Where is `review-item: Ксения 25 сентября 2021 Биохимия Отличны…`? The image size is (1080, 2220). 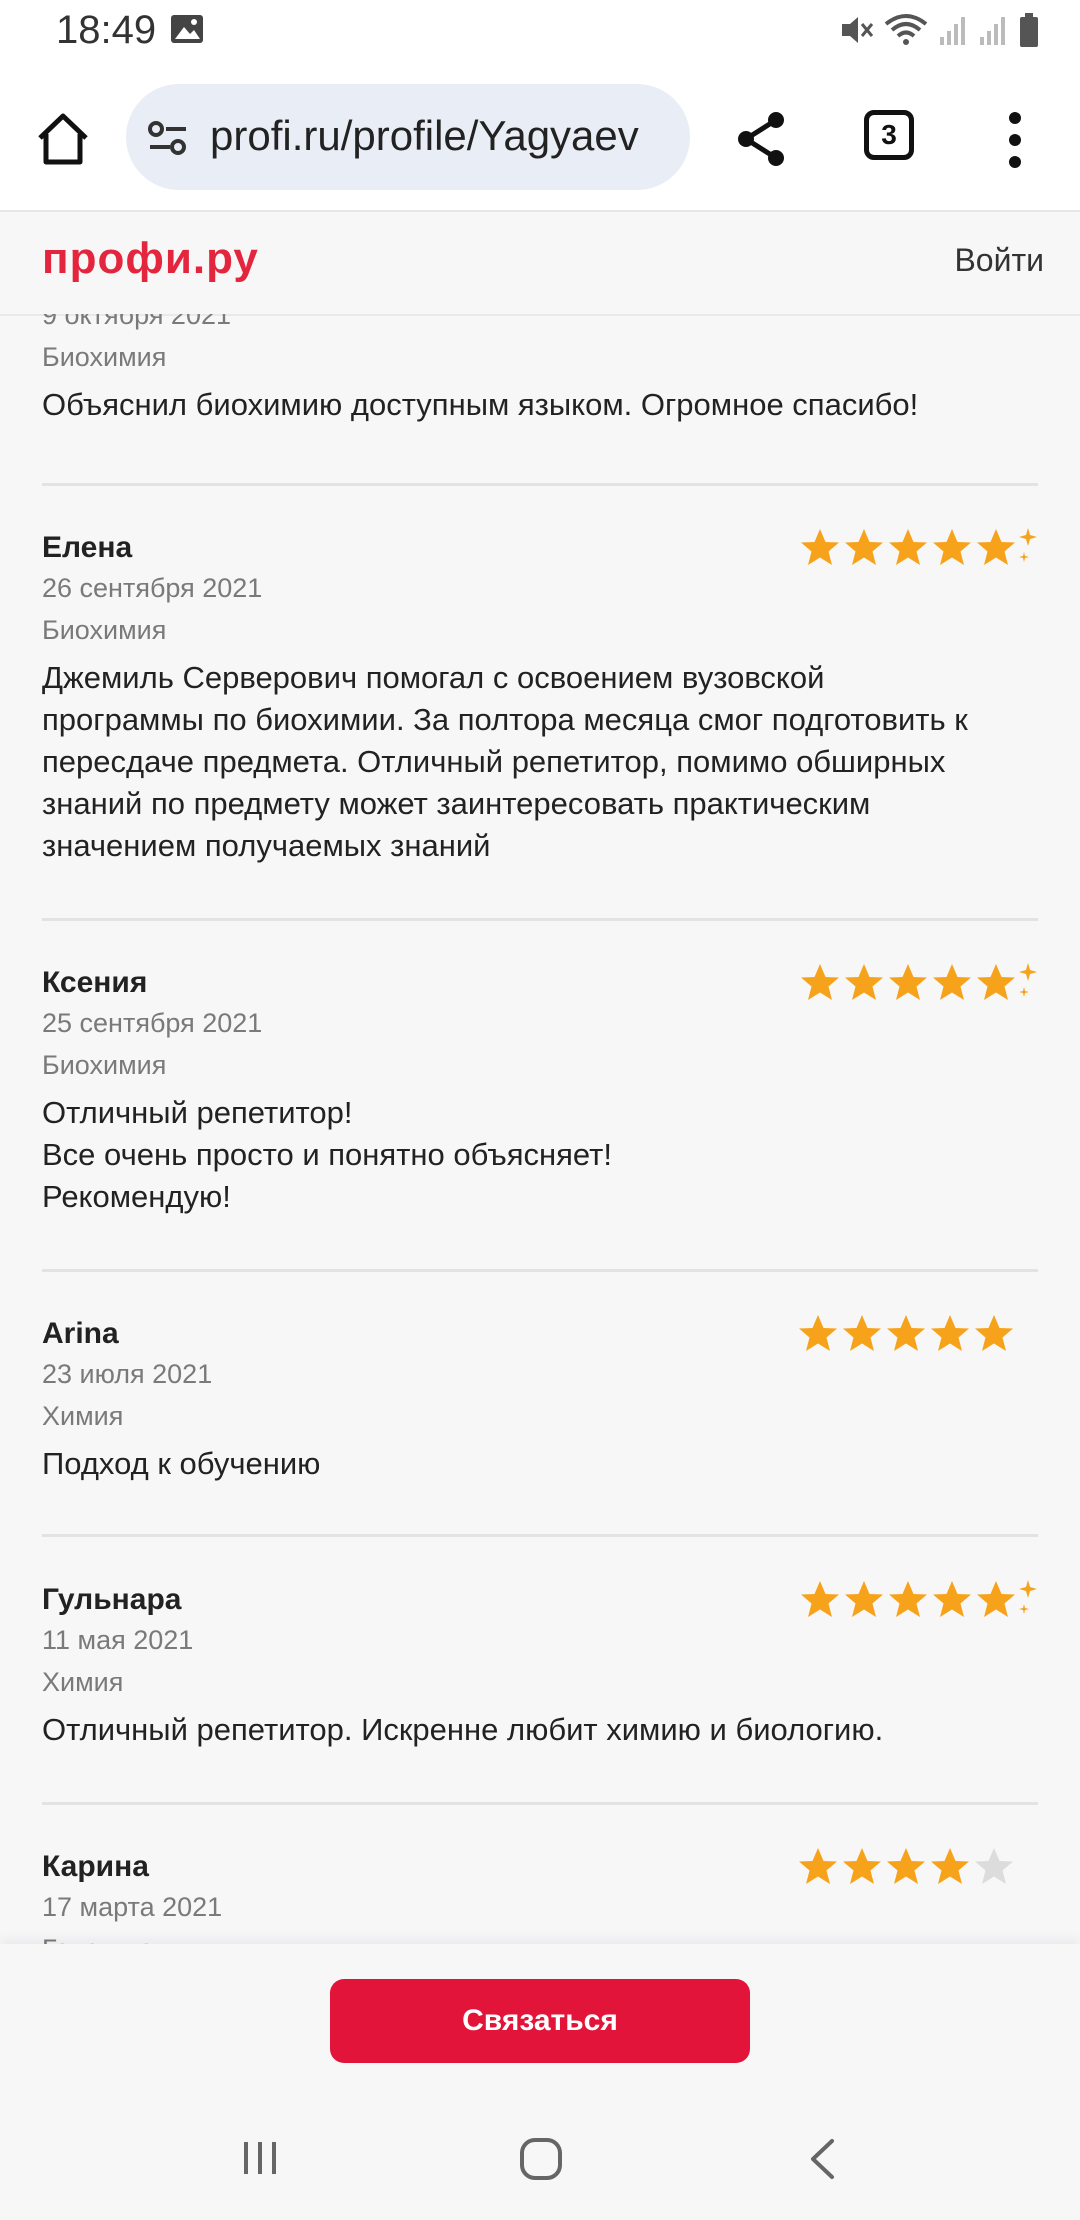 review-item: Ксения 25 сентября 2021 Биохимия Отличны… is located at coordinates (540, 1096).